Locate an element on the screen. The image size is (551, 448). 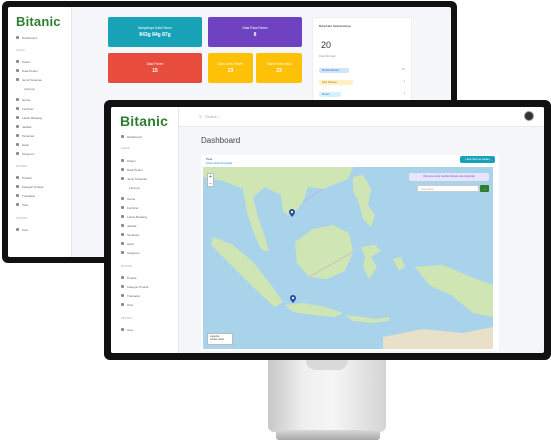
back-sidebar-item: Toko is located at coordinates (22, 204).